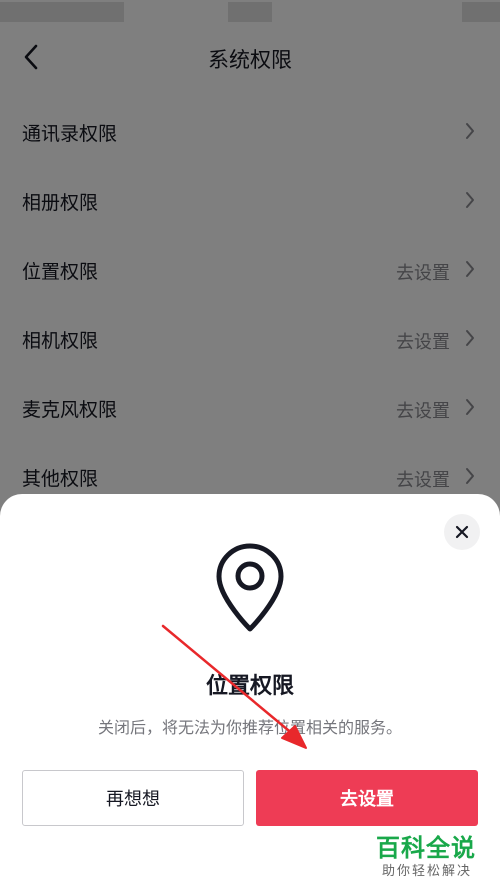 The image size is (500, 889). Describe the element at coordinates (367, 798) in the screenshot. I see `go-to-settings-button: 去设置` at that location.